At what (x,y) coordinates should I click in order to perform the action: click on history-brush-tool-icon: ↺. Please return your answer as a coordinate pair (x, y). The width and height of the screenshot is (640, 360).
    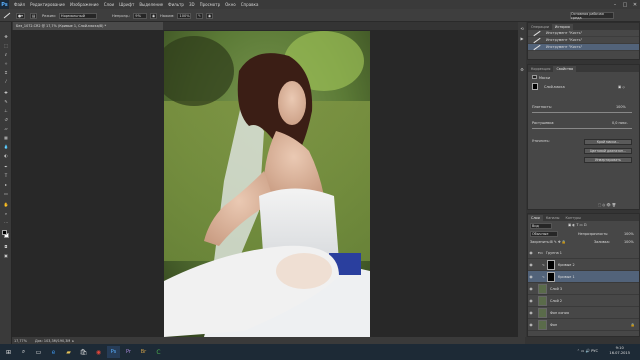
    Looking at the image, I should click on (6, 119).